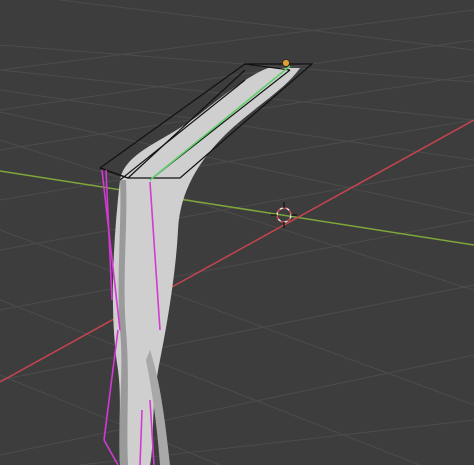  Describe the element at coordinates (286, 63) in the screenshot. I see `light-icon` at that location.